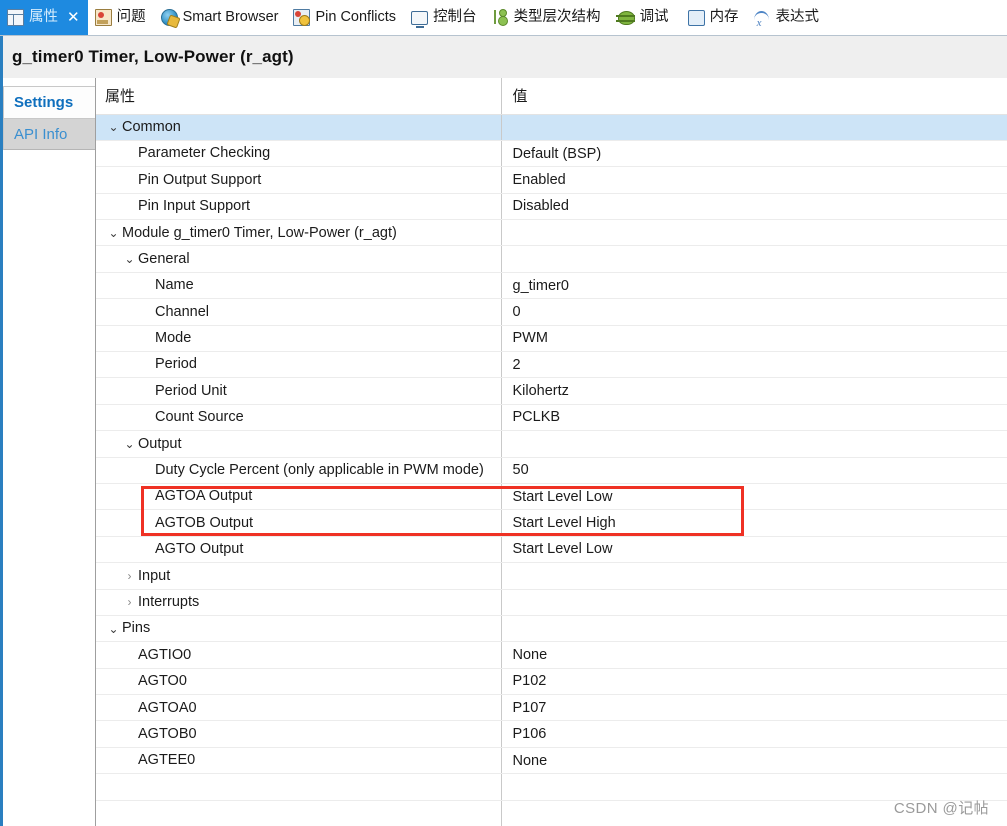 The width and height of the screenshot is (1007, 826). I want to click on table-row: AGTEE0 None, so click(551, 761).